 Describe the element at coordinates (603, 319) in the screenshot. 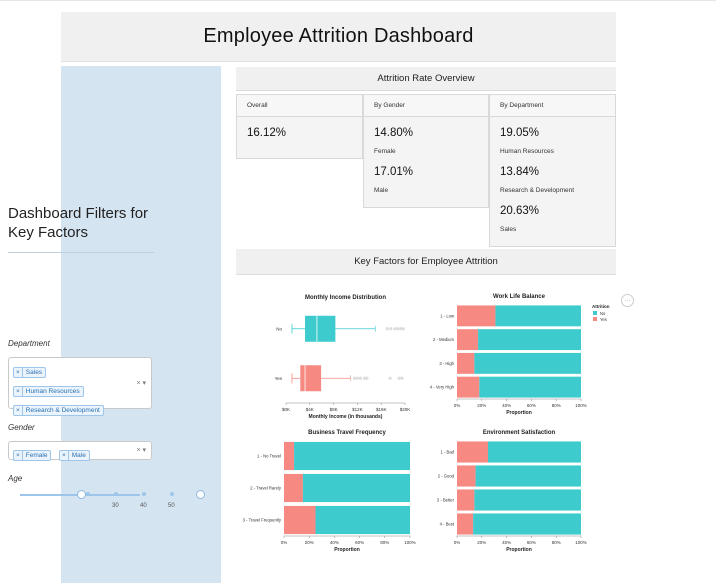

I see `legend-label: Yes` at that location.